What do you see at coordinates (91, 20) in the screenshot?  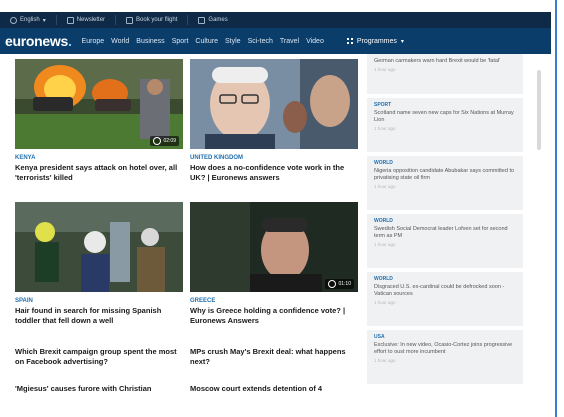 I see `newsletter-label: Newsletter` at bounding box center [91, 20].